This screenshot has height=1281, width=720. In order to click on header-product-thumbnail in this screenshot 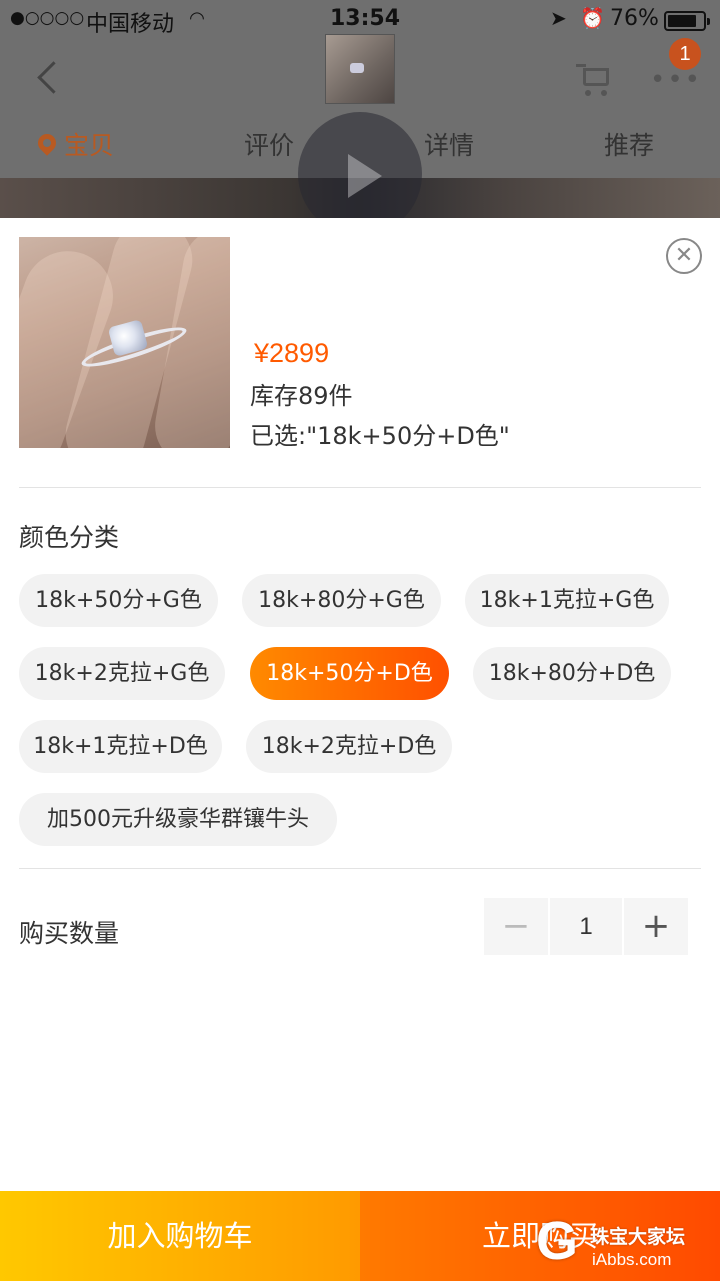, I will do `click(360, 69)`.